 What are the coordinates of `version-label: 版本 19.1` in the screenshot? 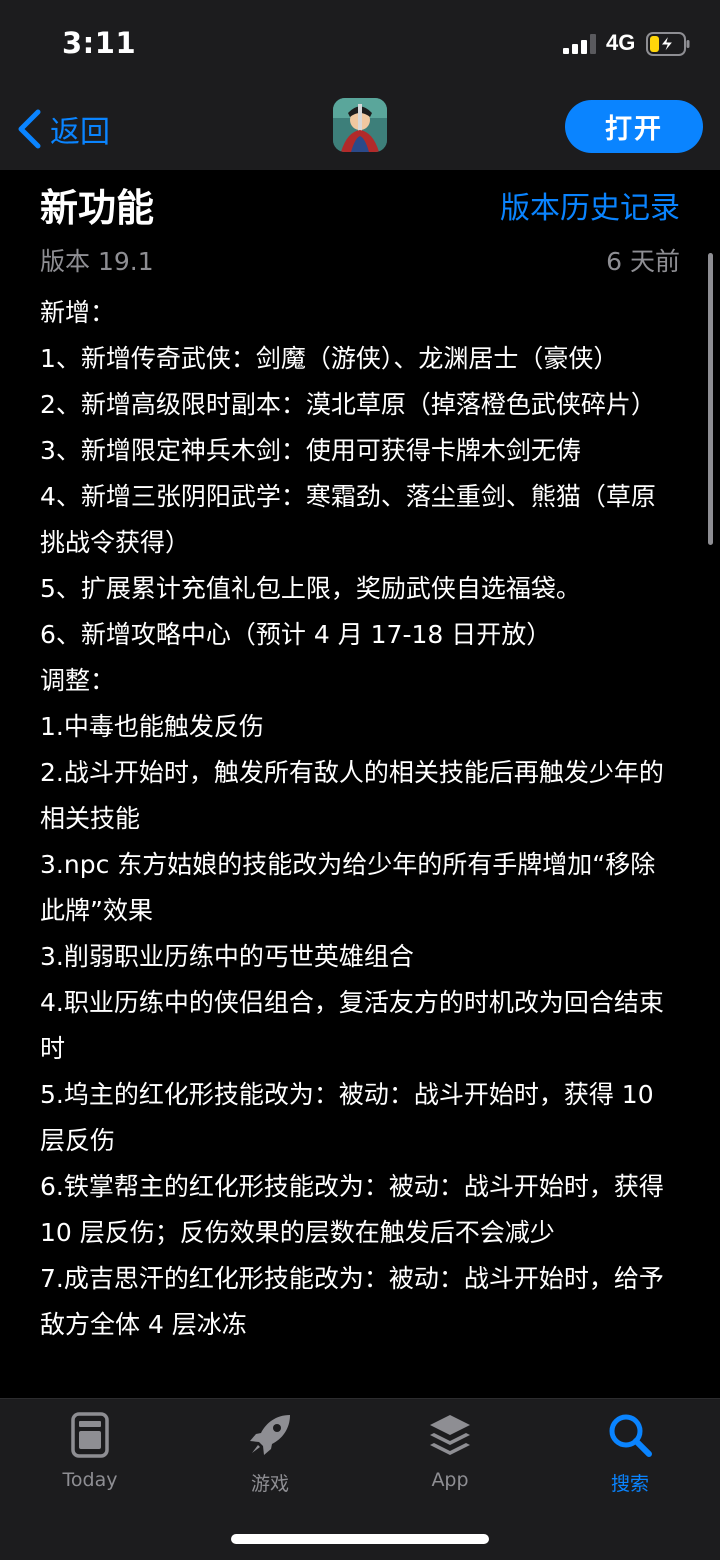 It's located at (97, 261).